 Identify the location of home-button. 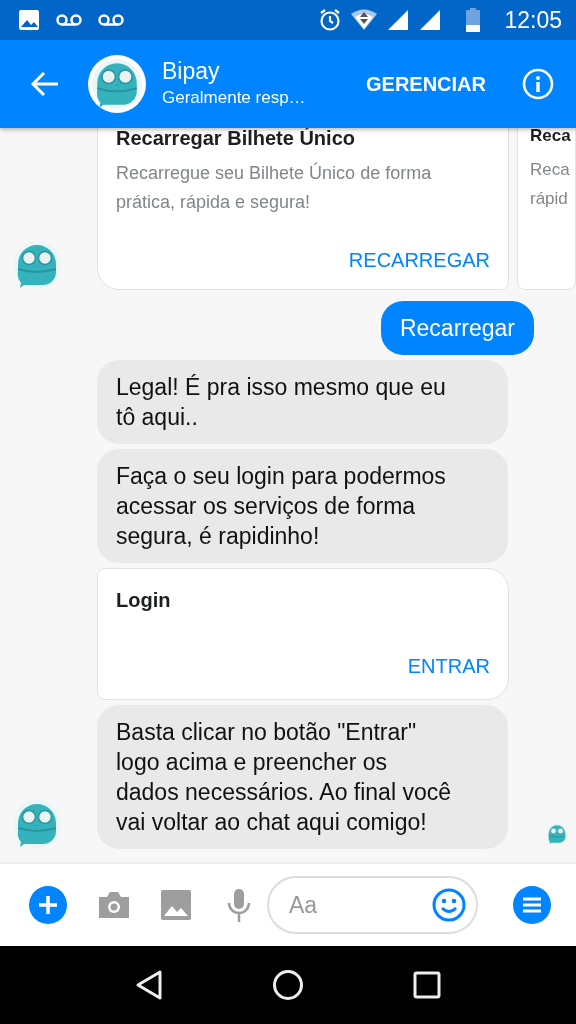
(288, 985).